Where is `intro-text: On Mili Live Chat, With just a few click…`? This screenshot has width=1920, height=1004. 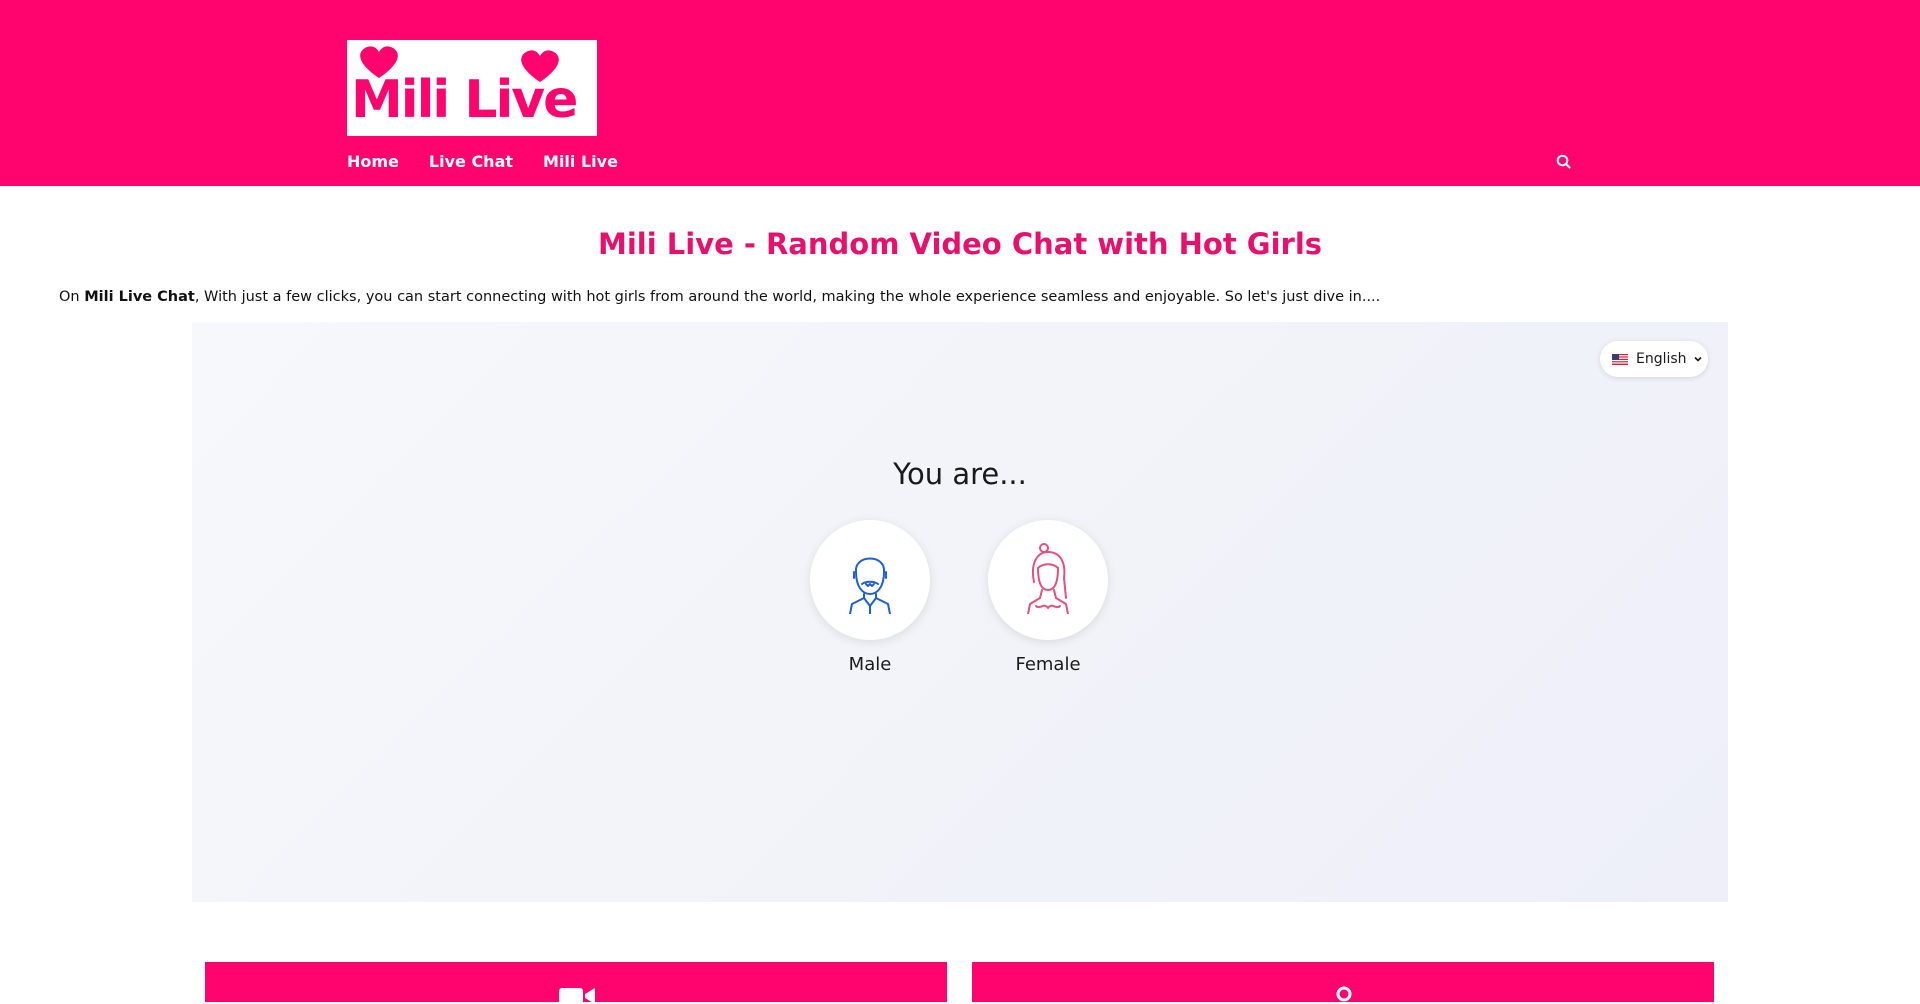
intro-text: On Mili Live Chat, With just a few click… is located at coordinates (969, 297).